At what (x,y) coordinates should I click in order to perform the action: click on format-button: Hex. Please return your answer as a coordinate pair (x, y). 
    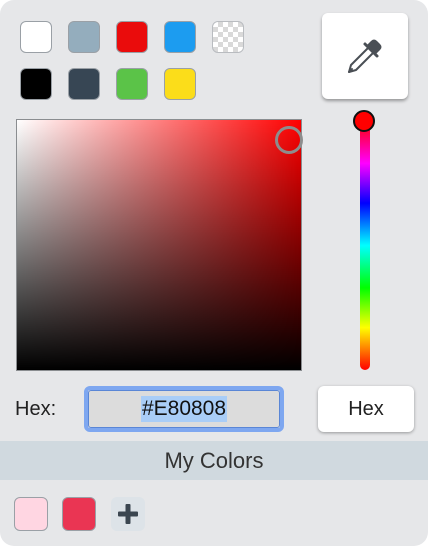
    Looking at the image, I should click on (366, 409).